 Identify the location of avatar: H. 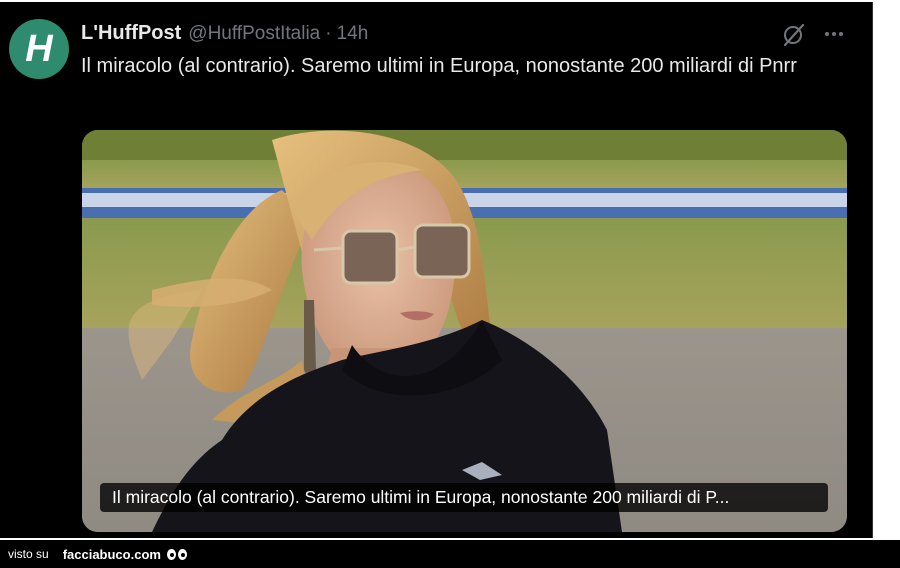
(39, 49).